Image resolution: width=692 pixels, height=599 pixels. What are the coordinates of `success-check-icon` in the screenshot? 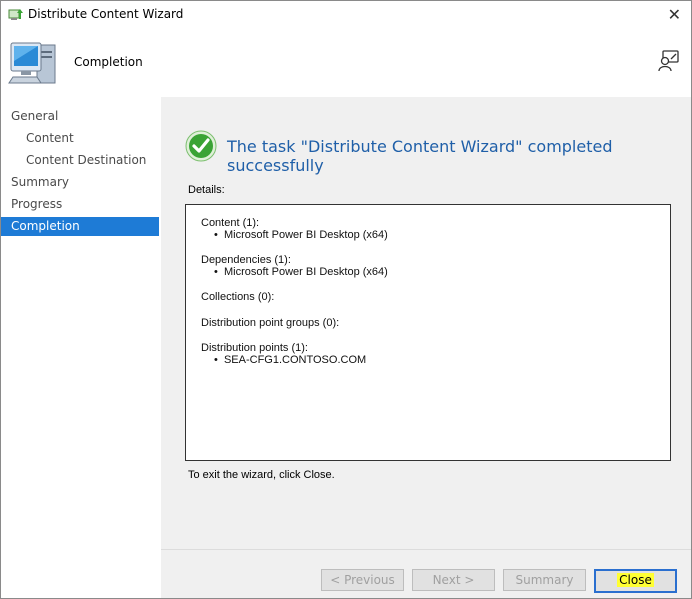 It's located at (201, 146).